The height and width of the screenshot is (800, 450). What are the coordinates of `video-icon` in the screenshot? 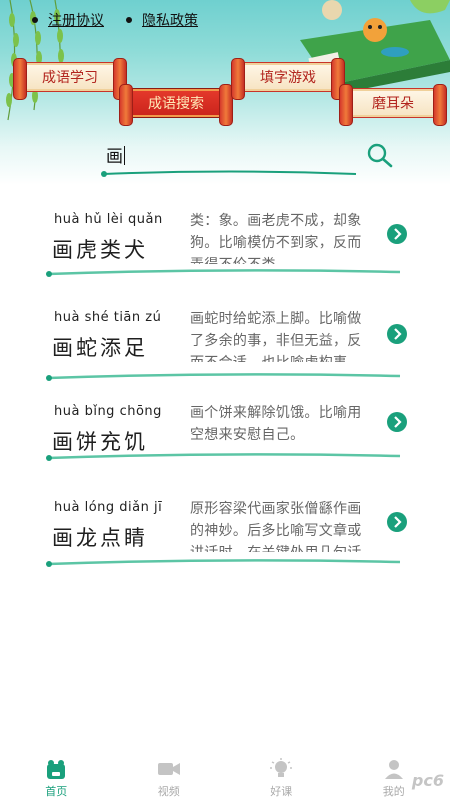 It's located at (168, 769).